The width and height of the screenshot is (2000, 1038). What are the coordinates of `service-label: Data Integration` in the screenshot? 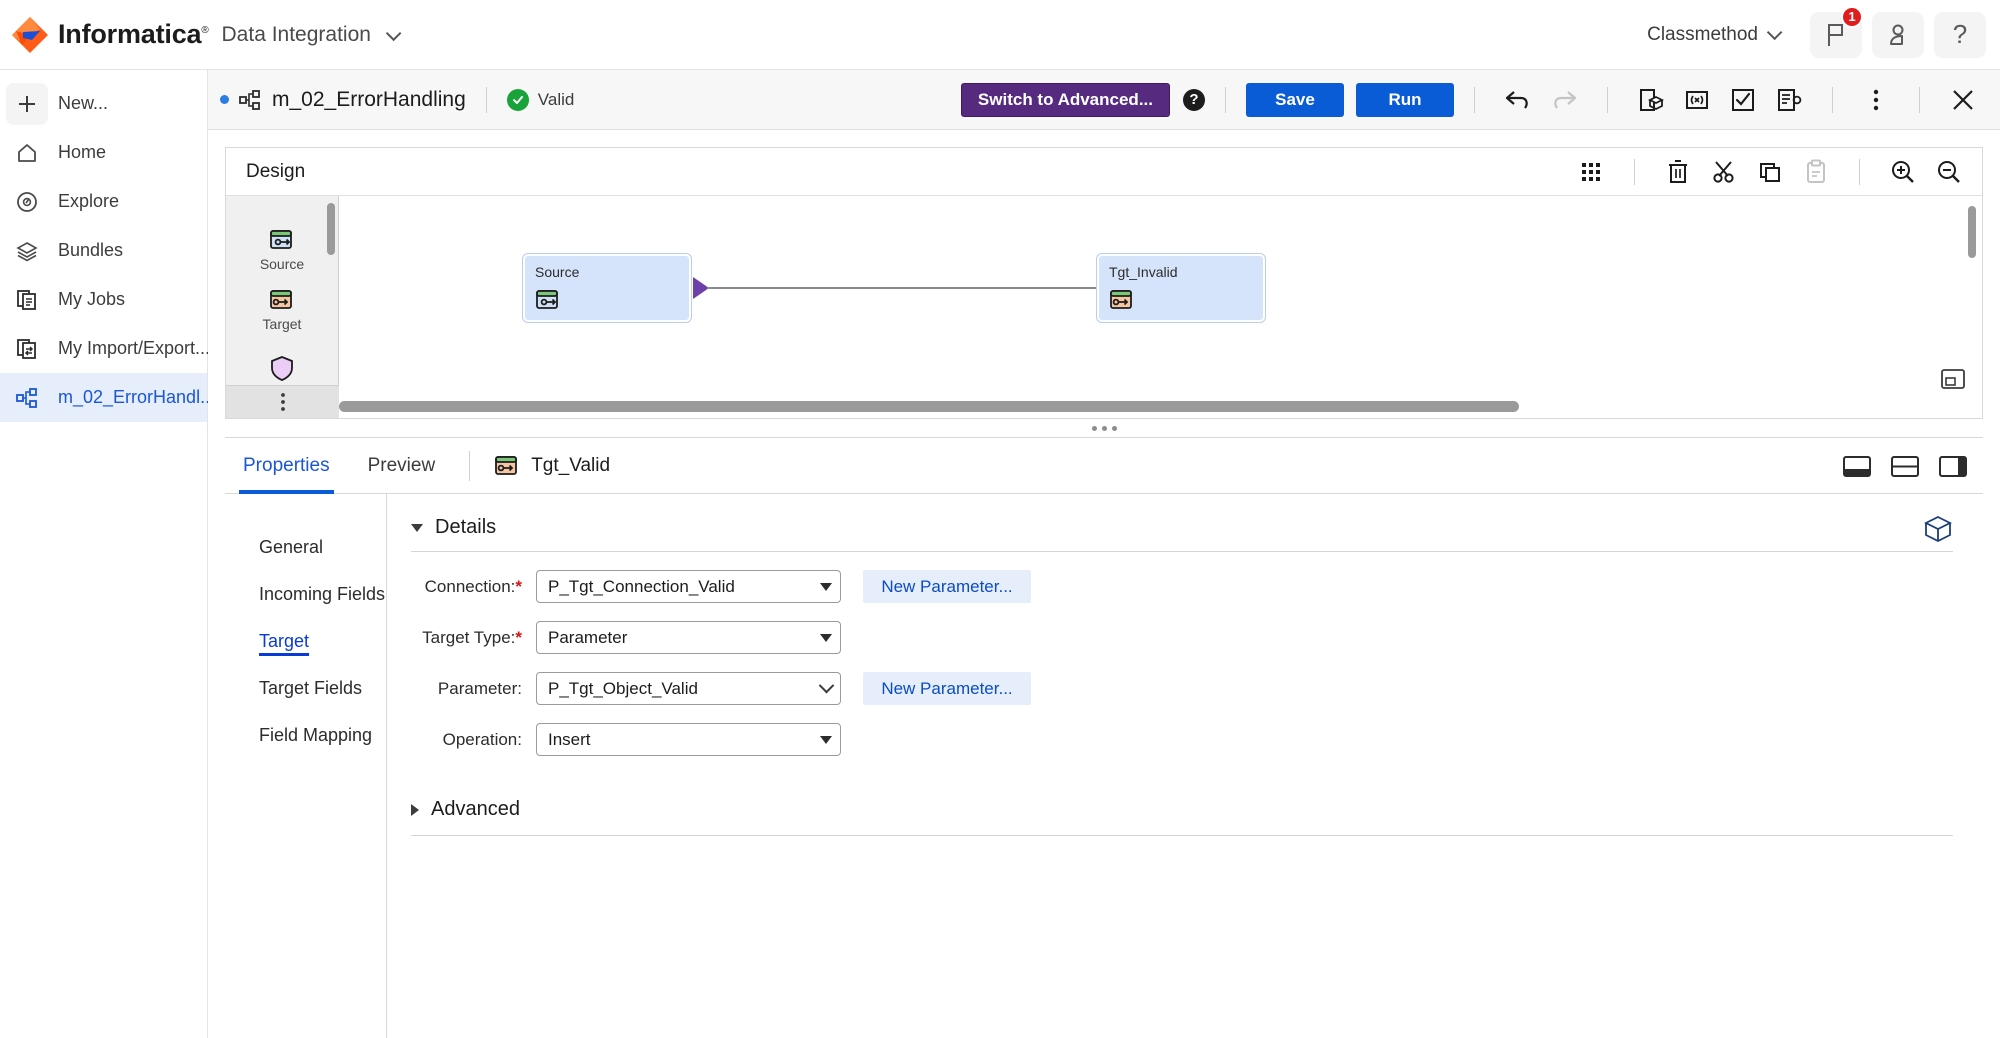 It's located at (296, 34).